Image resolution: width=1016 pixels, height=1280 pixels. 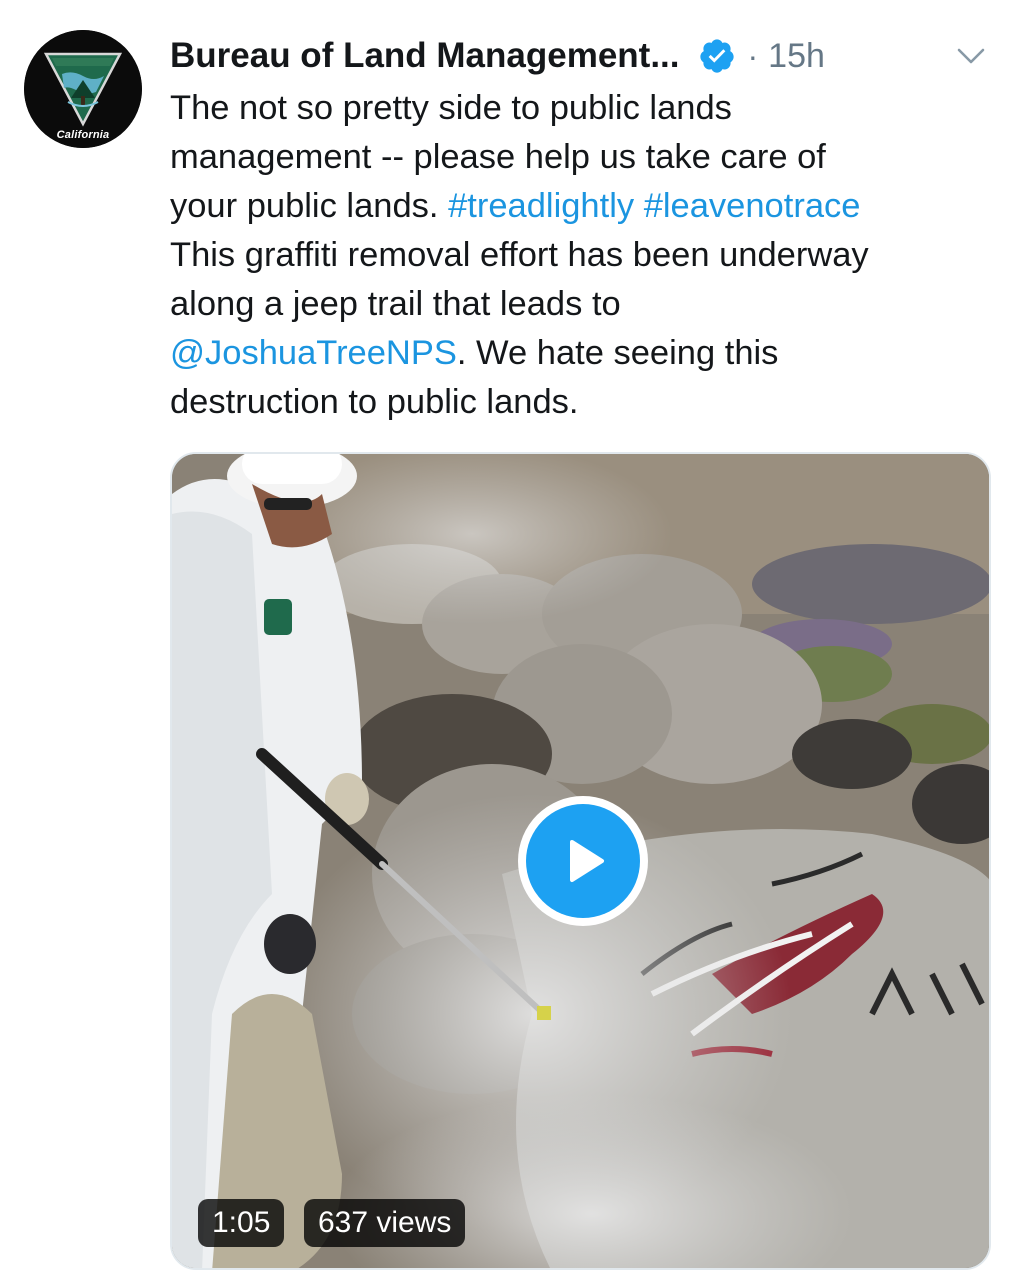 I want to click on tweet-header: Bureau of Land Management... · 15h, so click(x=581, y=56).